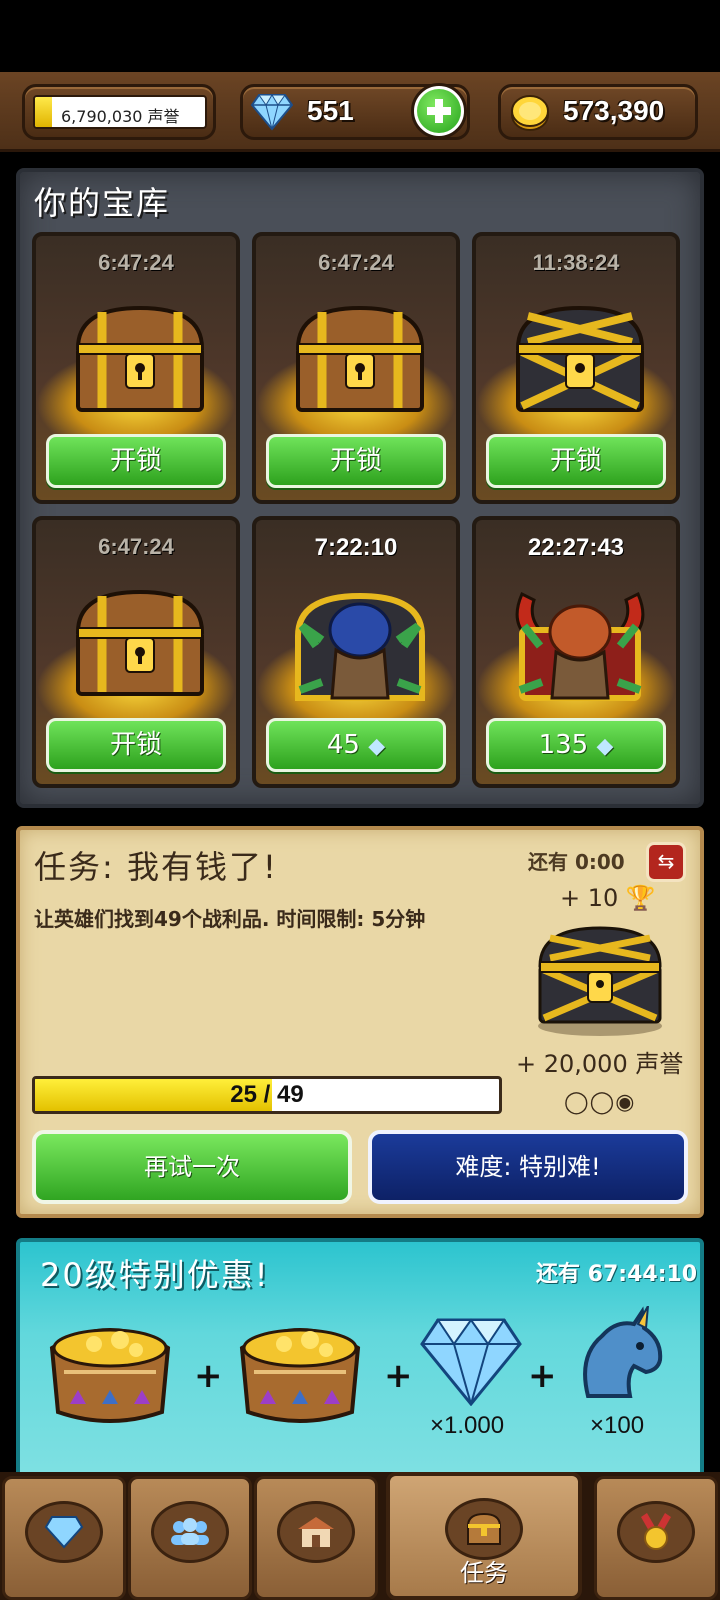  Describe the element at coordinates (484, 1573) in the screenshot. I see `tab-quests-label: 任务` at that location.